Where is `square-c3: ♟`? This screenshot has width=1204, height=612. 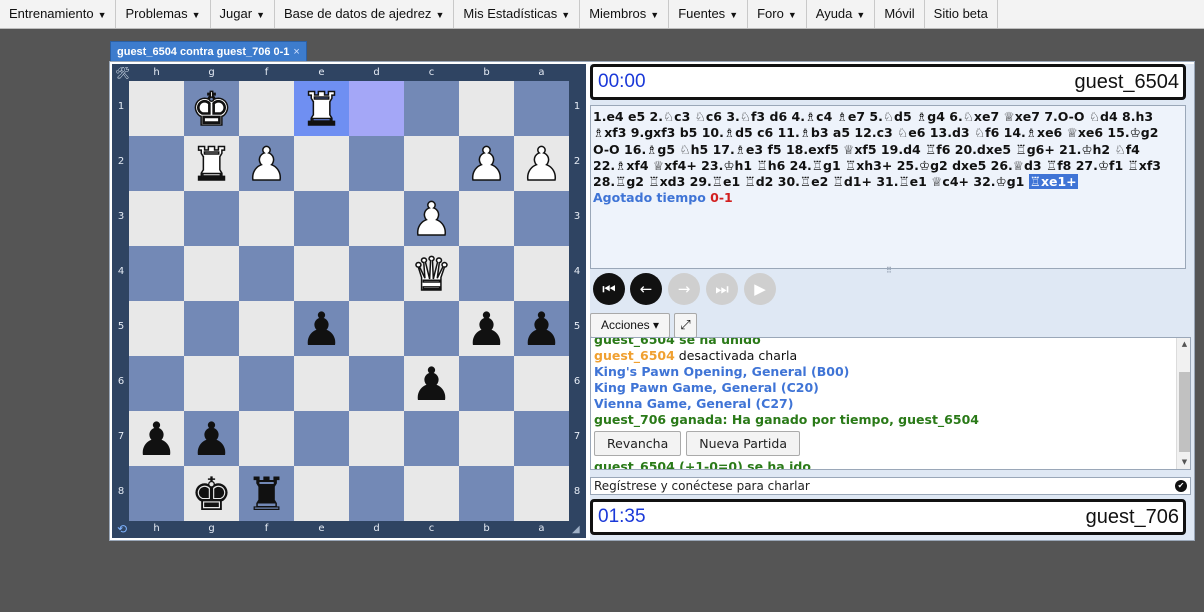
square-c3: ♟ is located at coordinates (431, 218).